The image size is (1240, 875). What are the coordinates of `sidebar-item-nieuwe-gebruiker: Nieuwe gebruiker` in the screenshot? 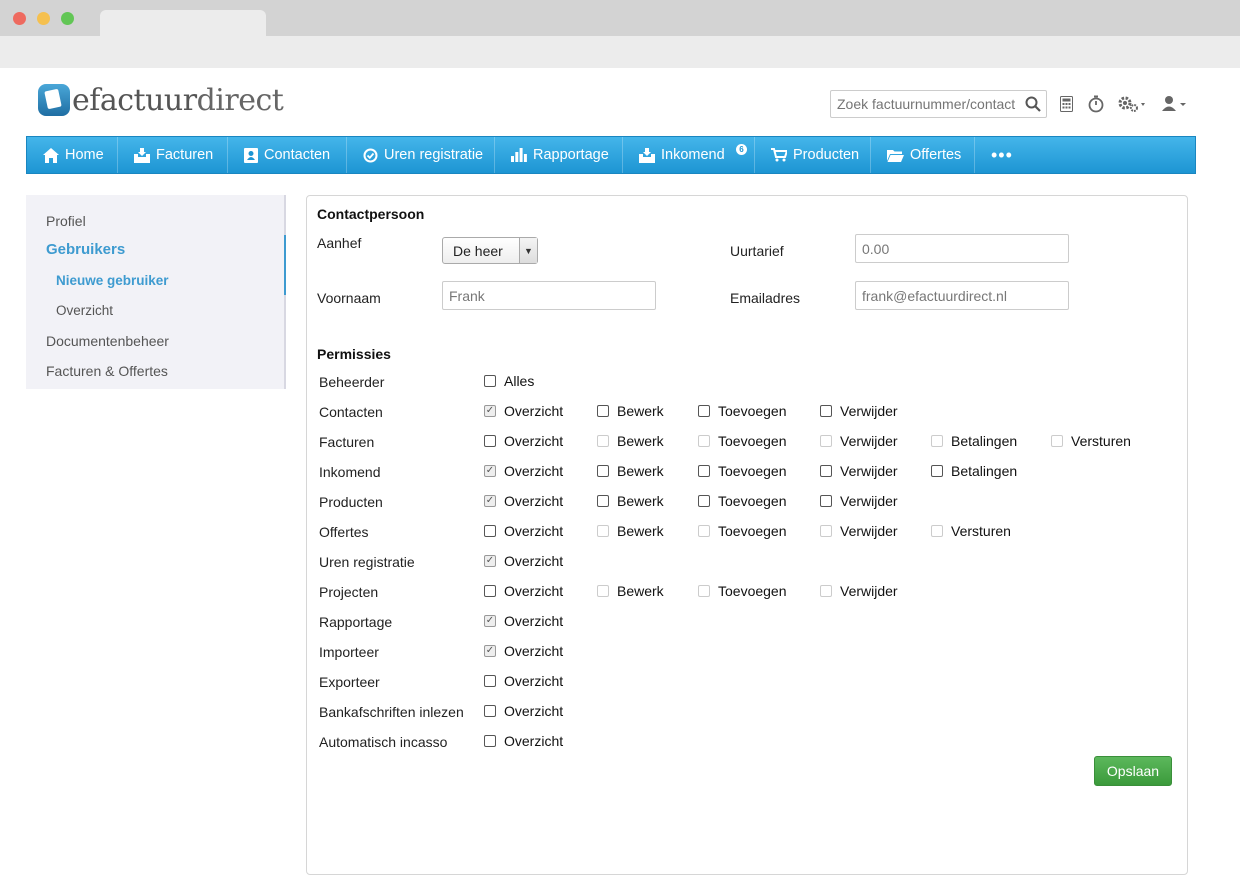 It's located at (112, 280).